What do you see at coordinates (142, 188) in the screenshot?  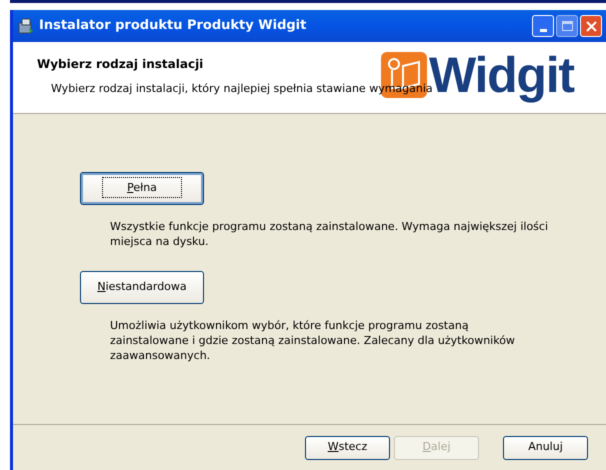 I see `option-button: Pełna` at bounding box center [142, 188].